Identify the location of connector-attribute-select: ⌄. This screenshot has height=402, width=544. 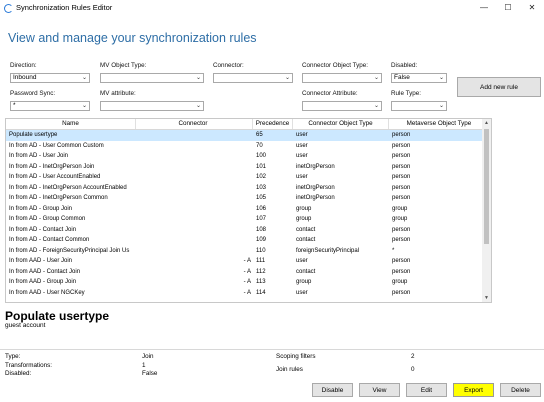
(342, 106).